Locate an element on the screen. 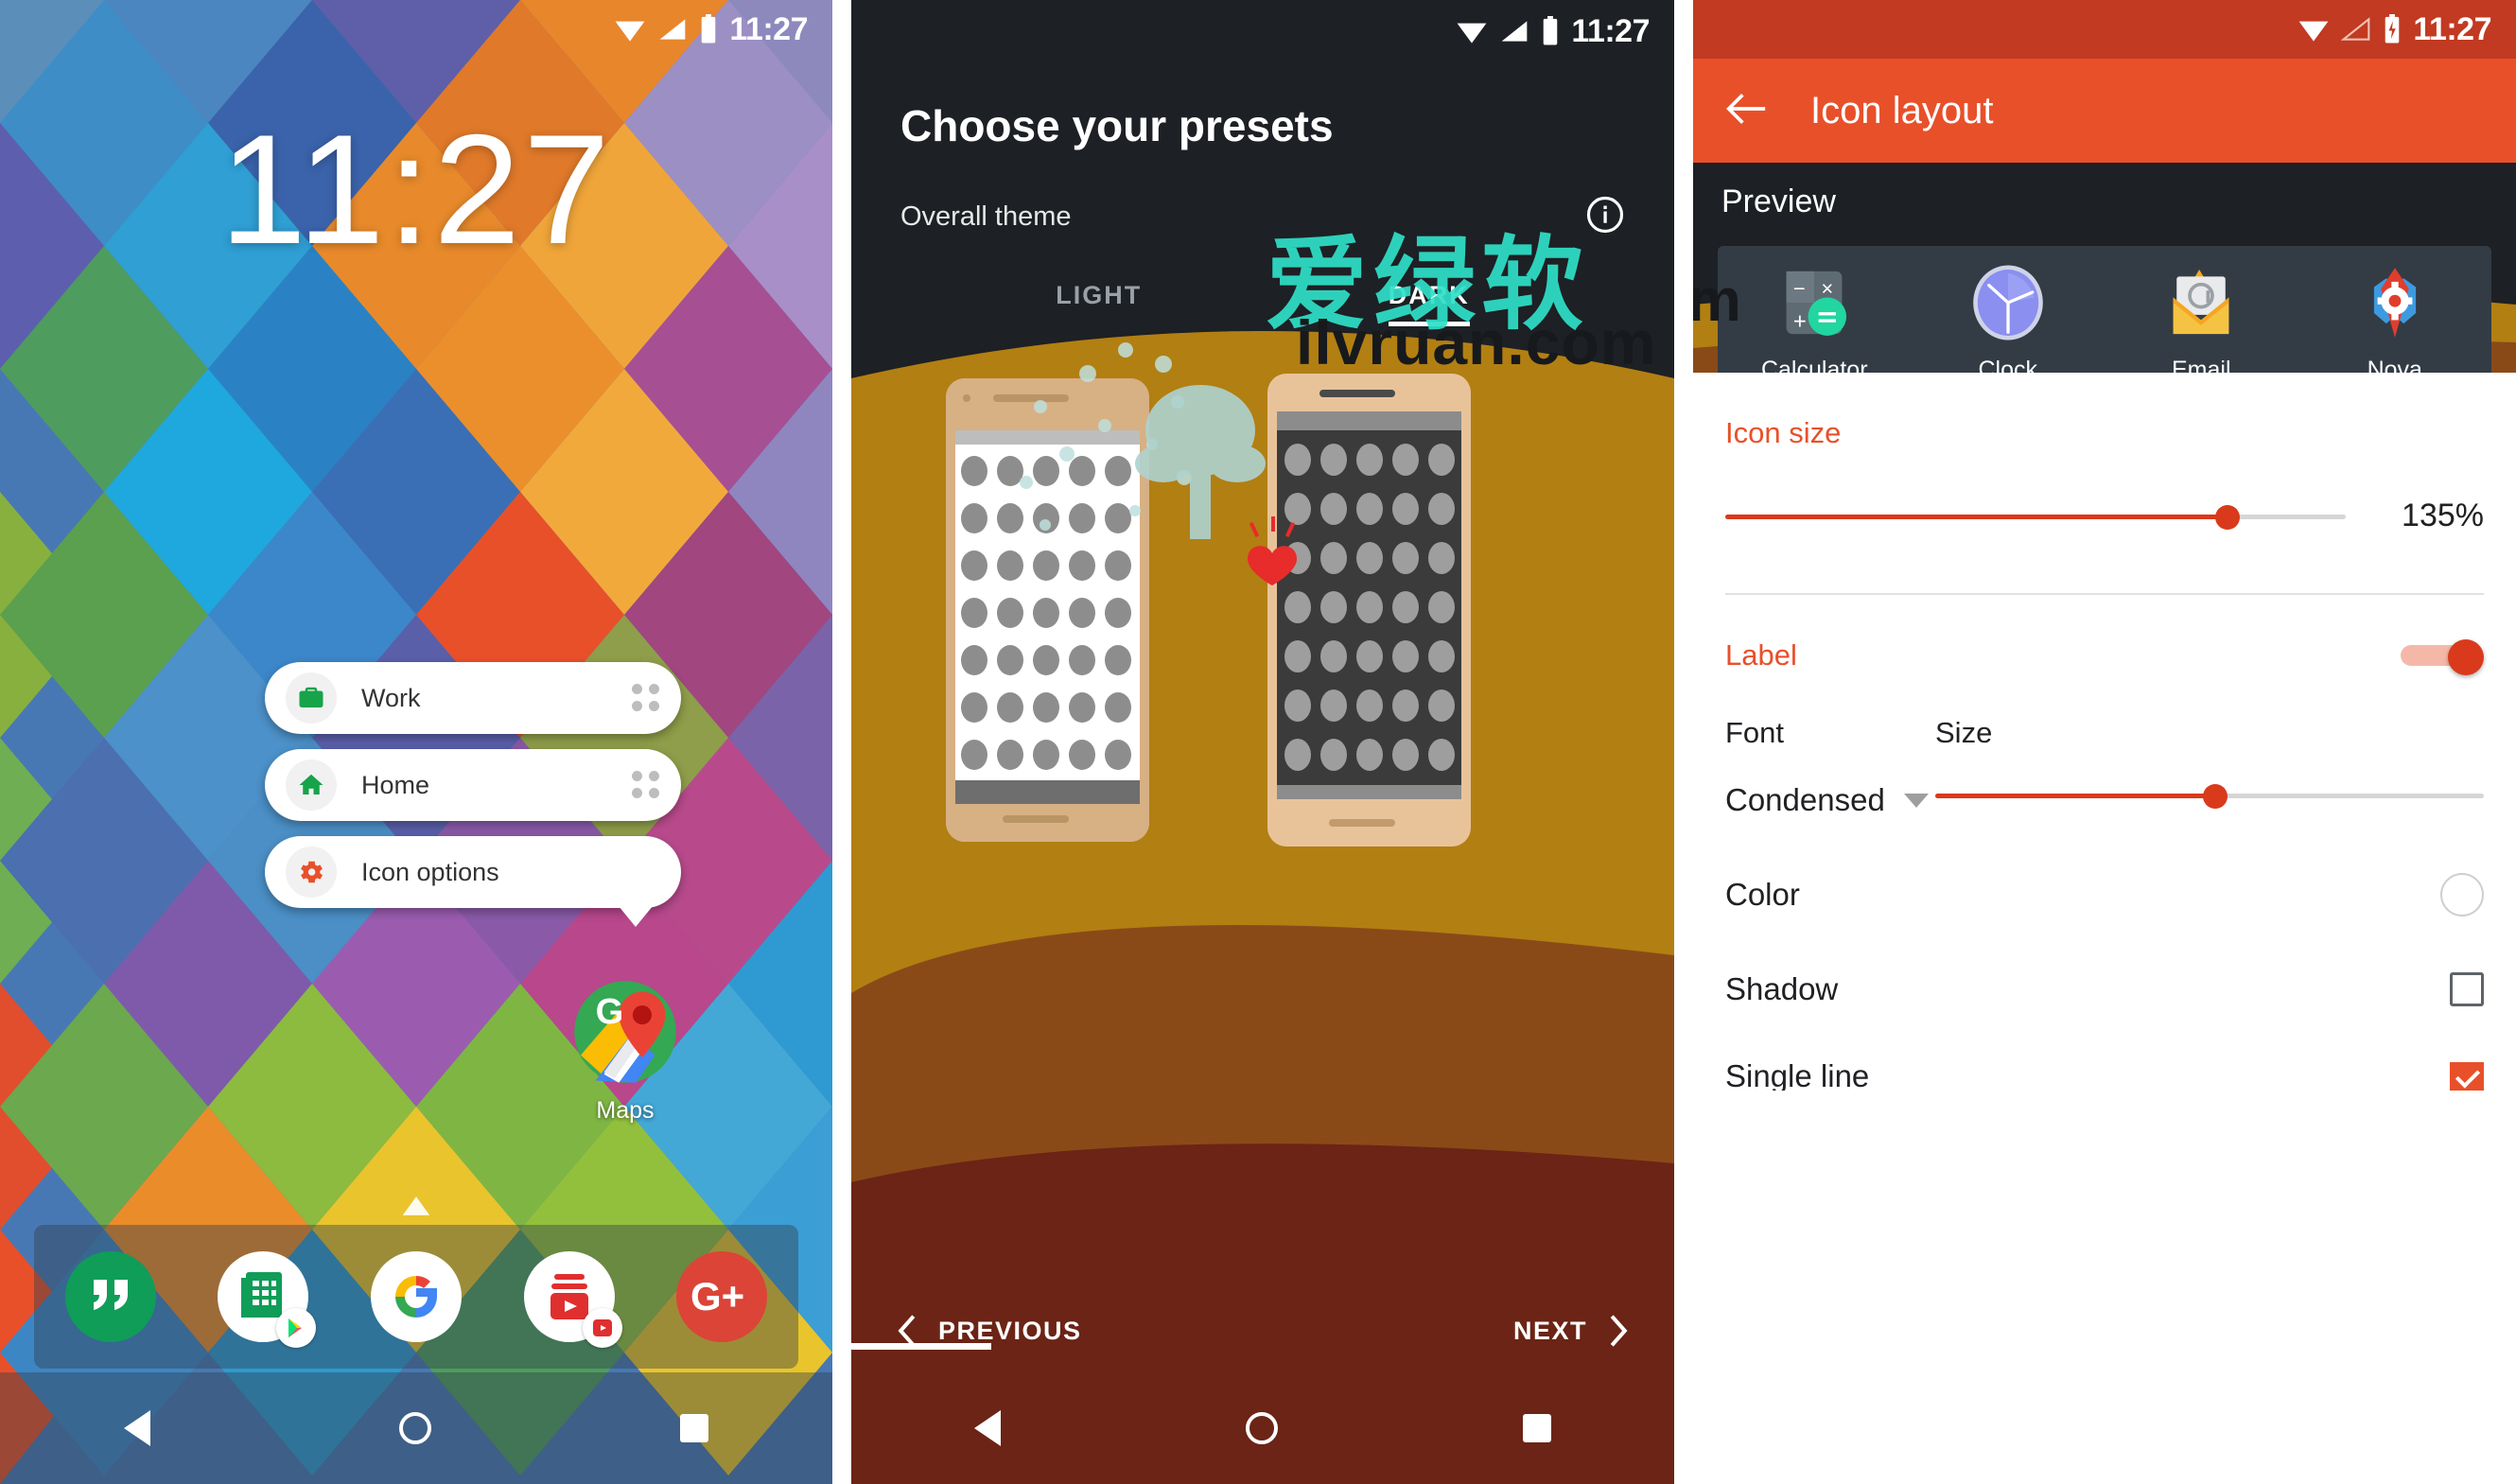 The height and width of the screenshot is (1484, 2516). icon-size-row: 135% is located at coordinates (2104, 516).